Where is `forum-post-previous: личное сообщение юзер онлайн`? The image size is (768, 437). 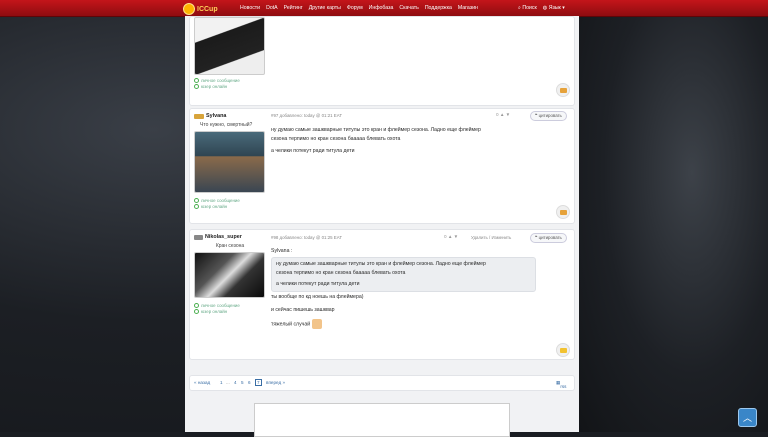 forum-post-previous: личное сообщение юзер онлайн is located at coordinates (382, 61).